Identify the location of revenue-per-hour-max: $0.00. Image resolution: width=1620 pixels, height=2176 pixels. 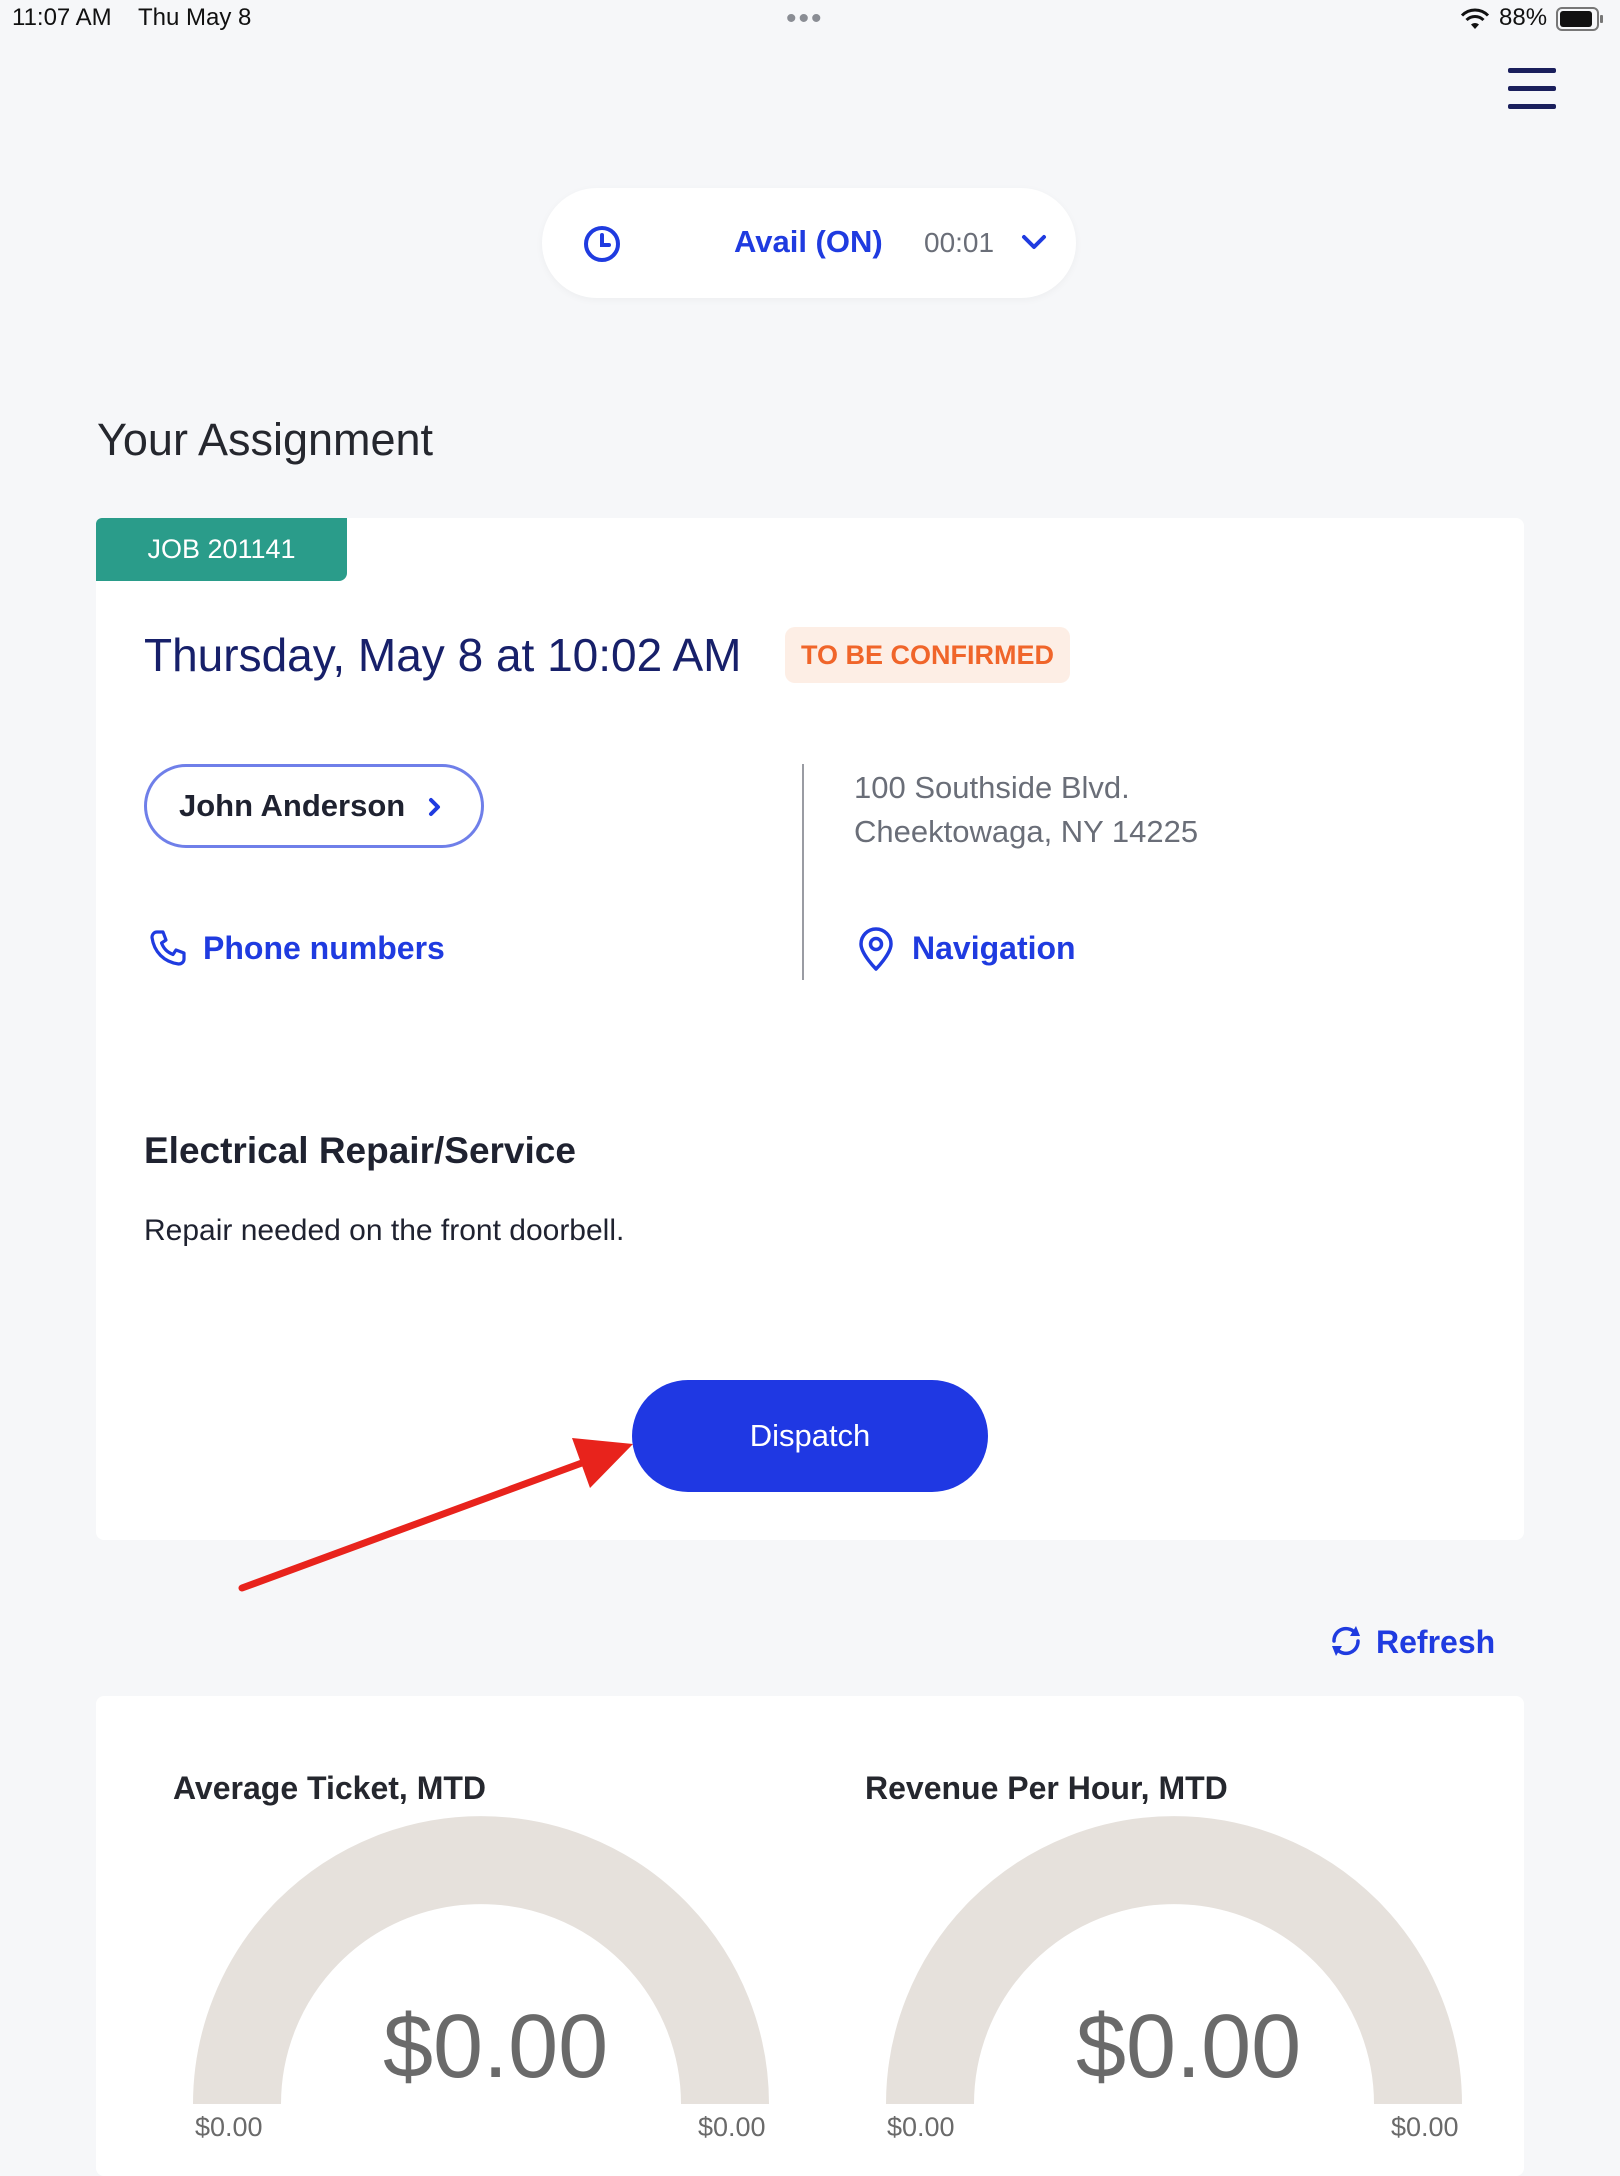
(1425, 2127).